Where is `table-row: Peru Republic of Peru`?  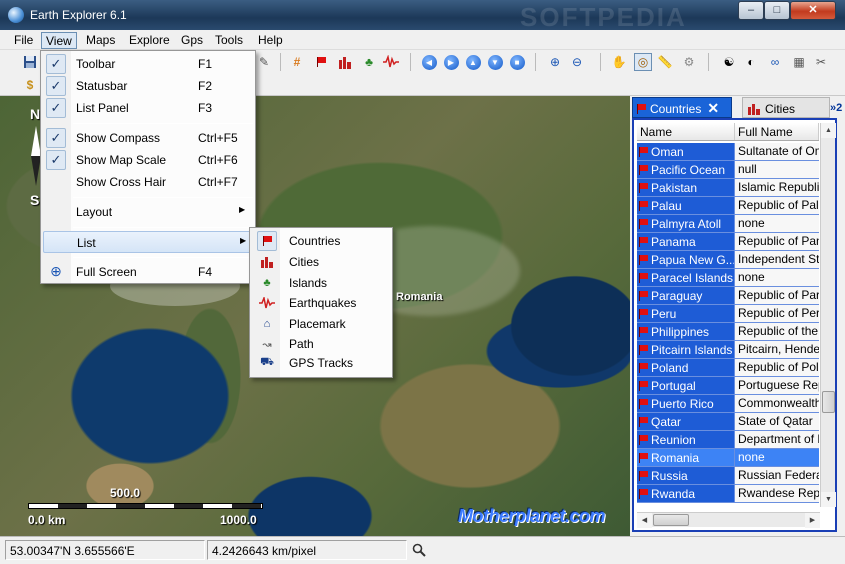 table-row: Peru Republic of Peru is located at coordinates (728, 314).